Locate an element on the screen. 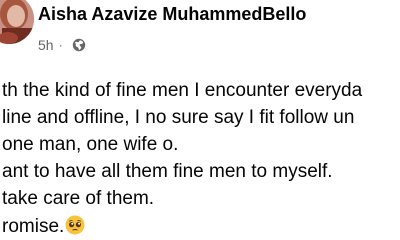  avatar is located at coordinates (17, 22).